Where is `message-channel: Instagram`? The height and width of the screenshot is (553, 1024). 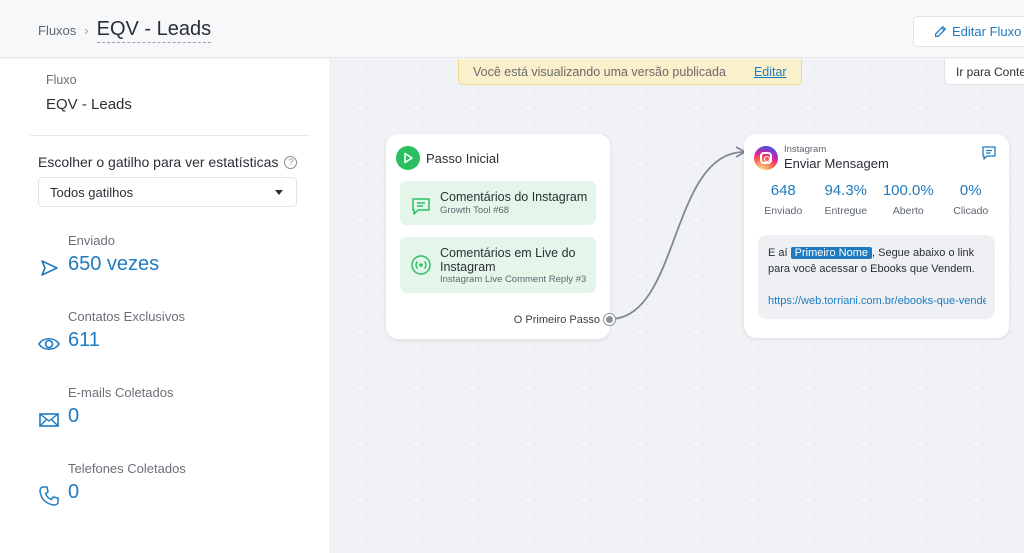
message-channel: Instagram is located at coordinates (805, 149).